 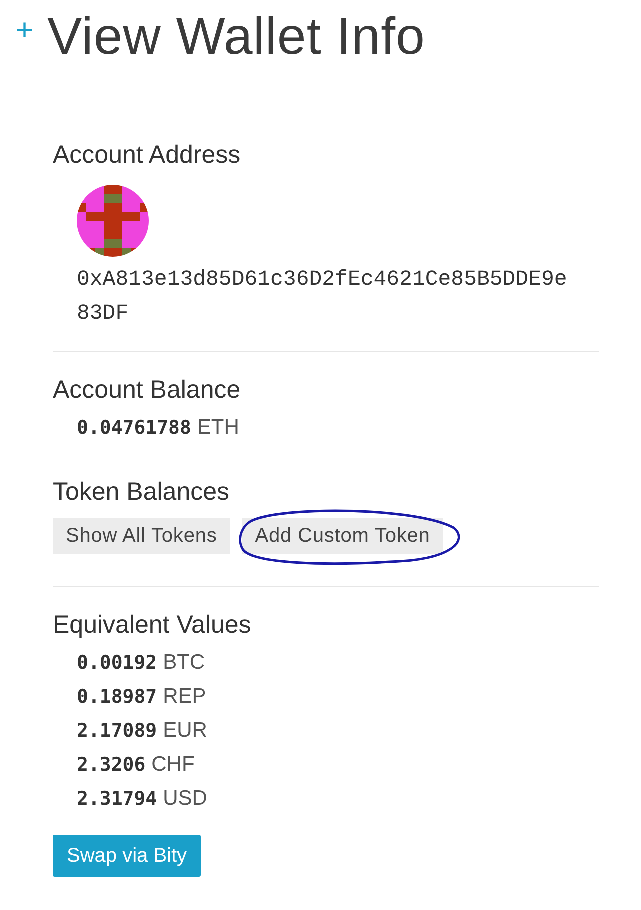 I want to click on section-heading: Equivalent Values, so click(x=152, y=626).